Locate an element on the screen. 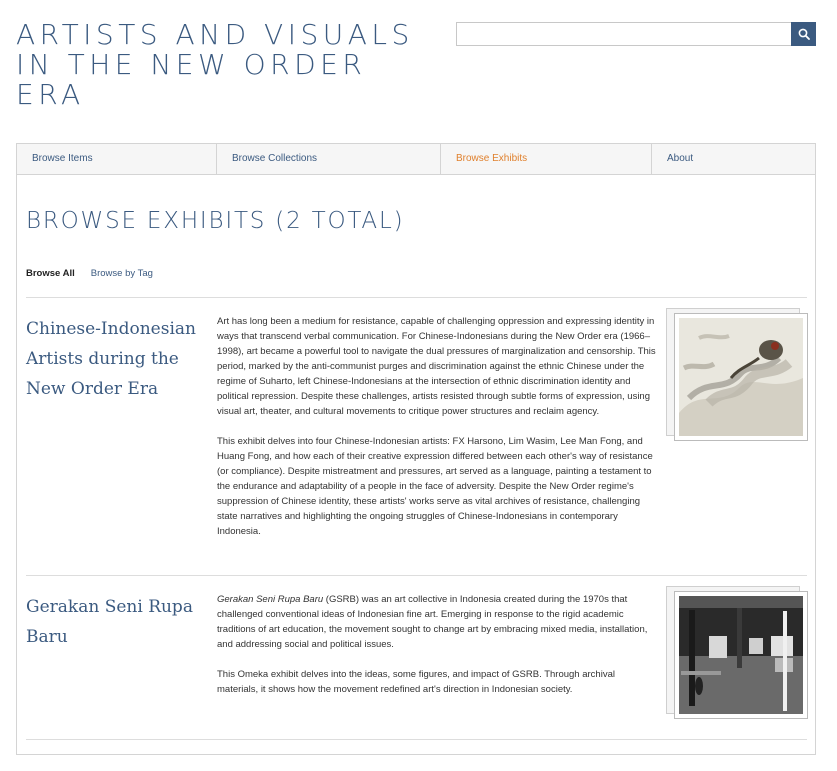 The height and width of the screenshot is (771, 837). subnav-browse-all: Browse All is located at coordinates (50, 273).